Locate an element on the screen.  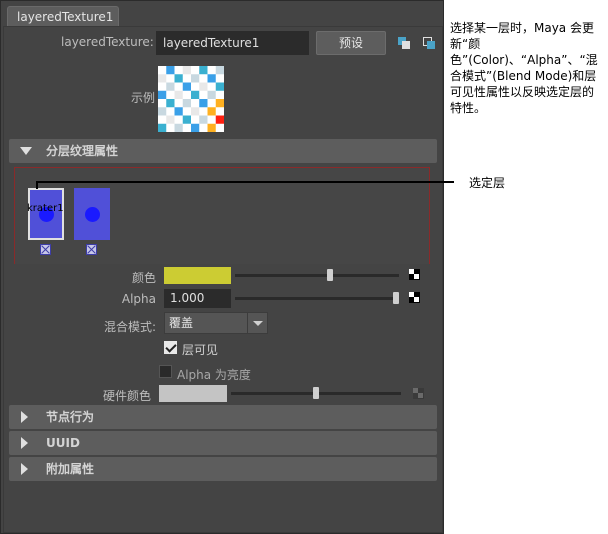
callout-line-tick is located at coordinates (37, 185).